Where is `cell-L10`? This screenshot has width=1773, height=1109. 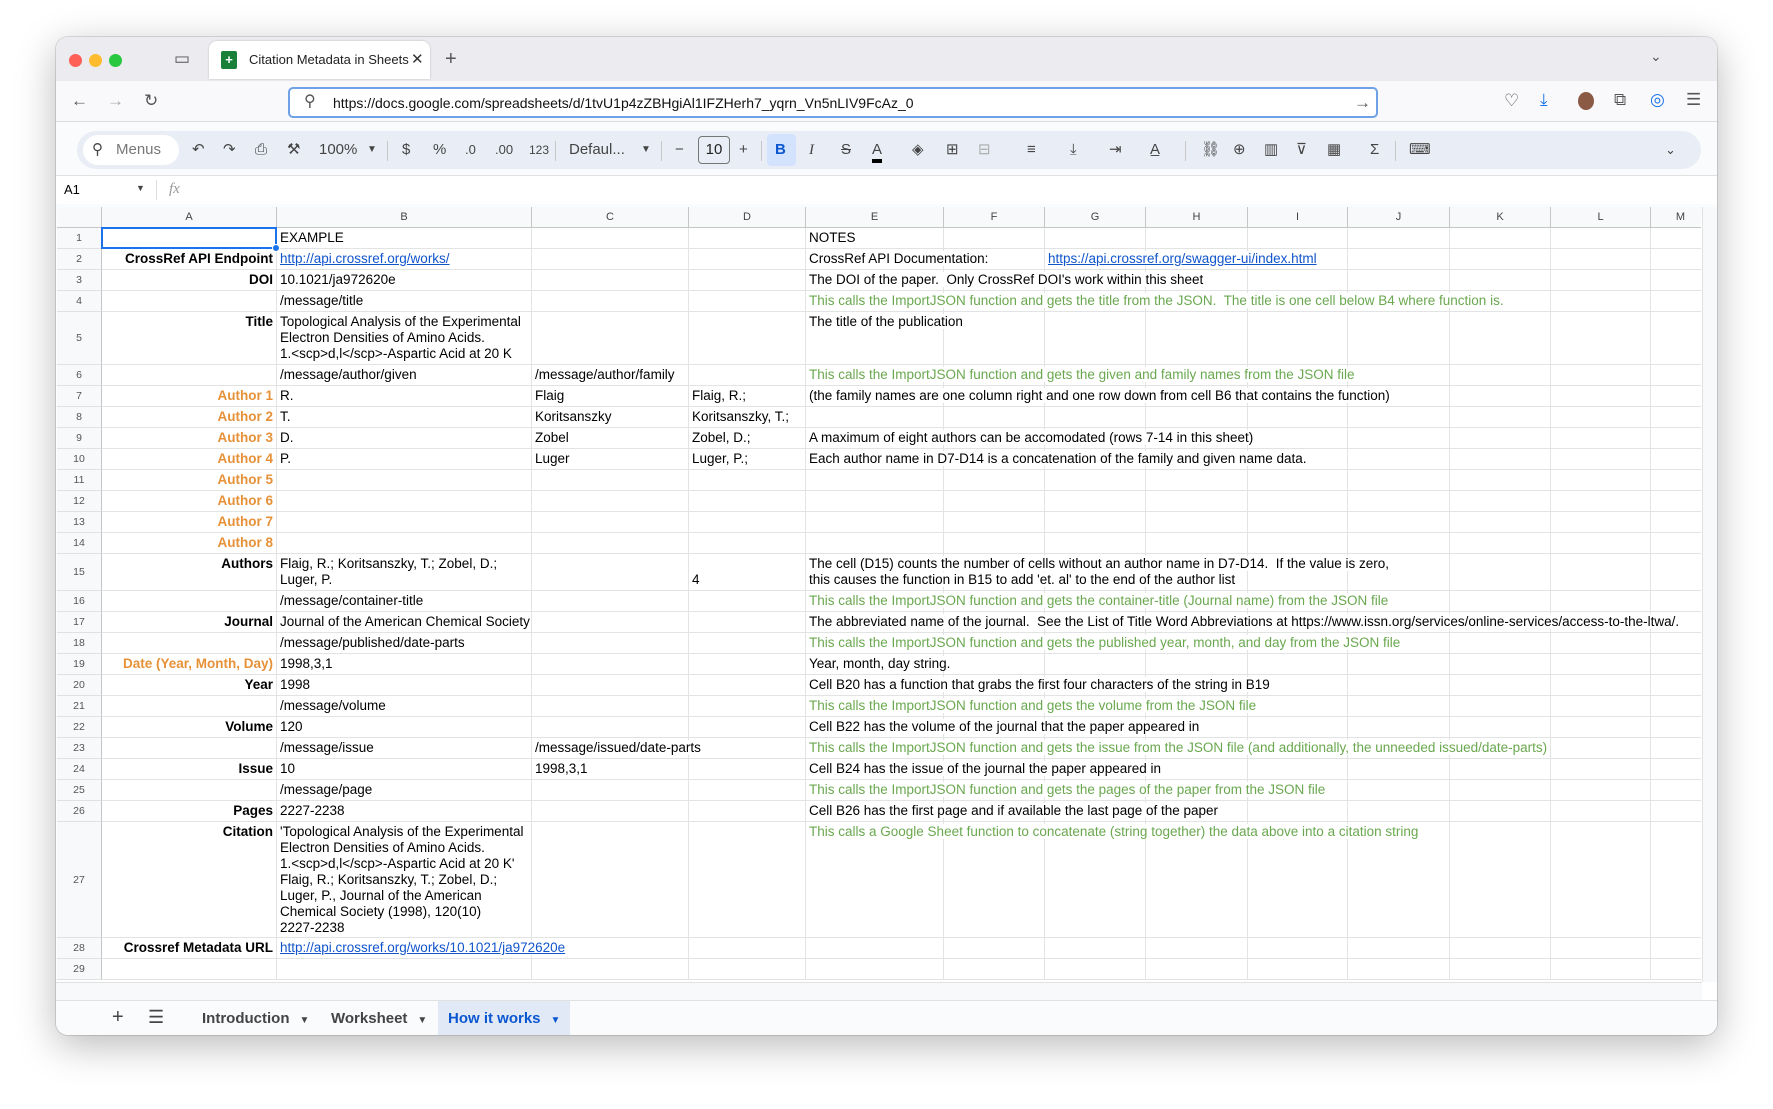
cell-L10 is located at coordinates (1601, 459).